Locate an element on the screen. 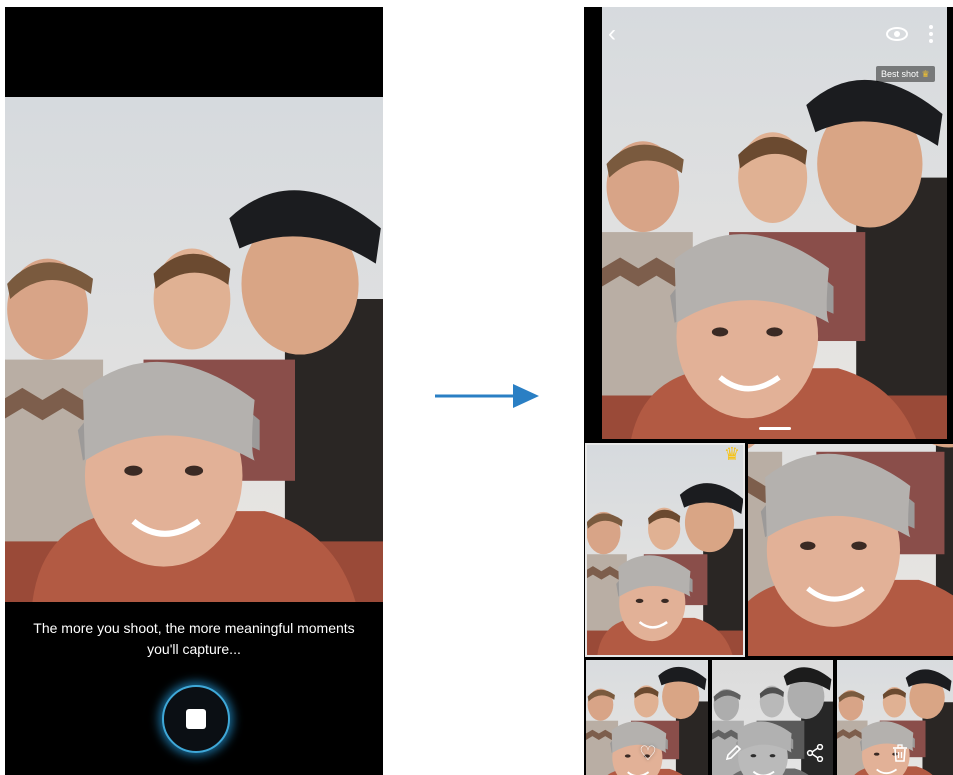 The height and width of the screenshot is (775, 953). thumbnail-best-shot: ♛ is located at coordinates (665, 550).